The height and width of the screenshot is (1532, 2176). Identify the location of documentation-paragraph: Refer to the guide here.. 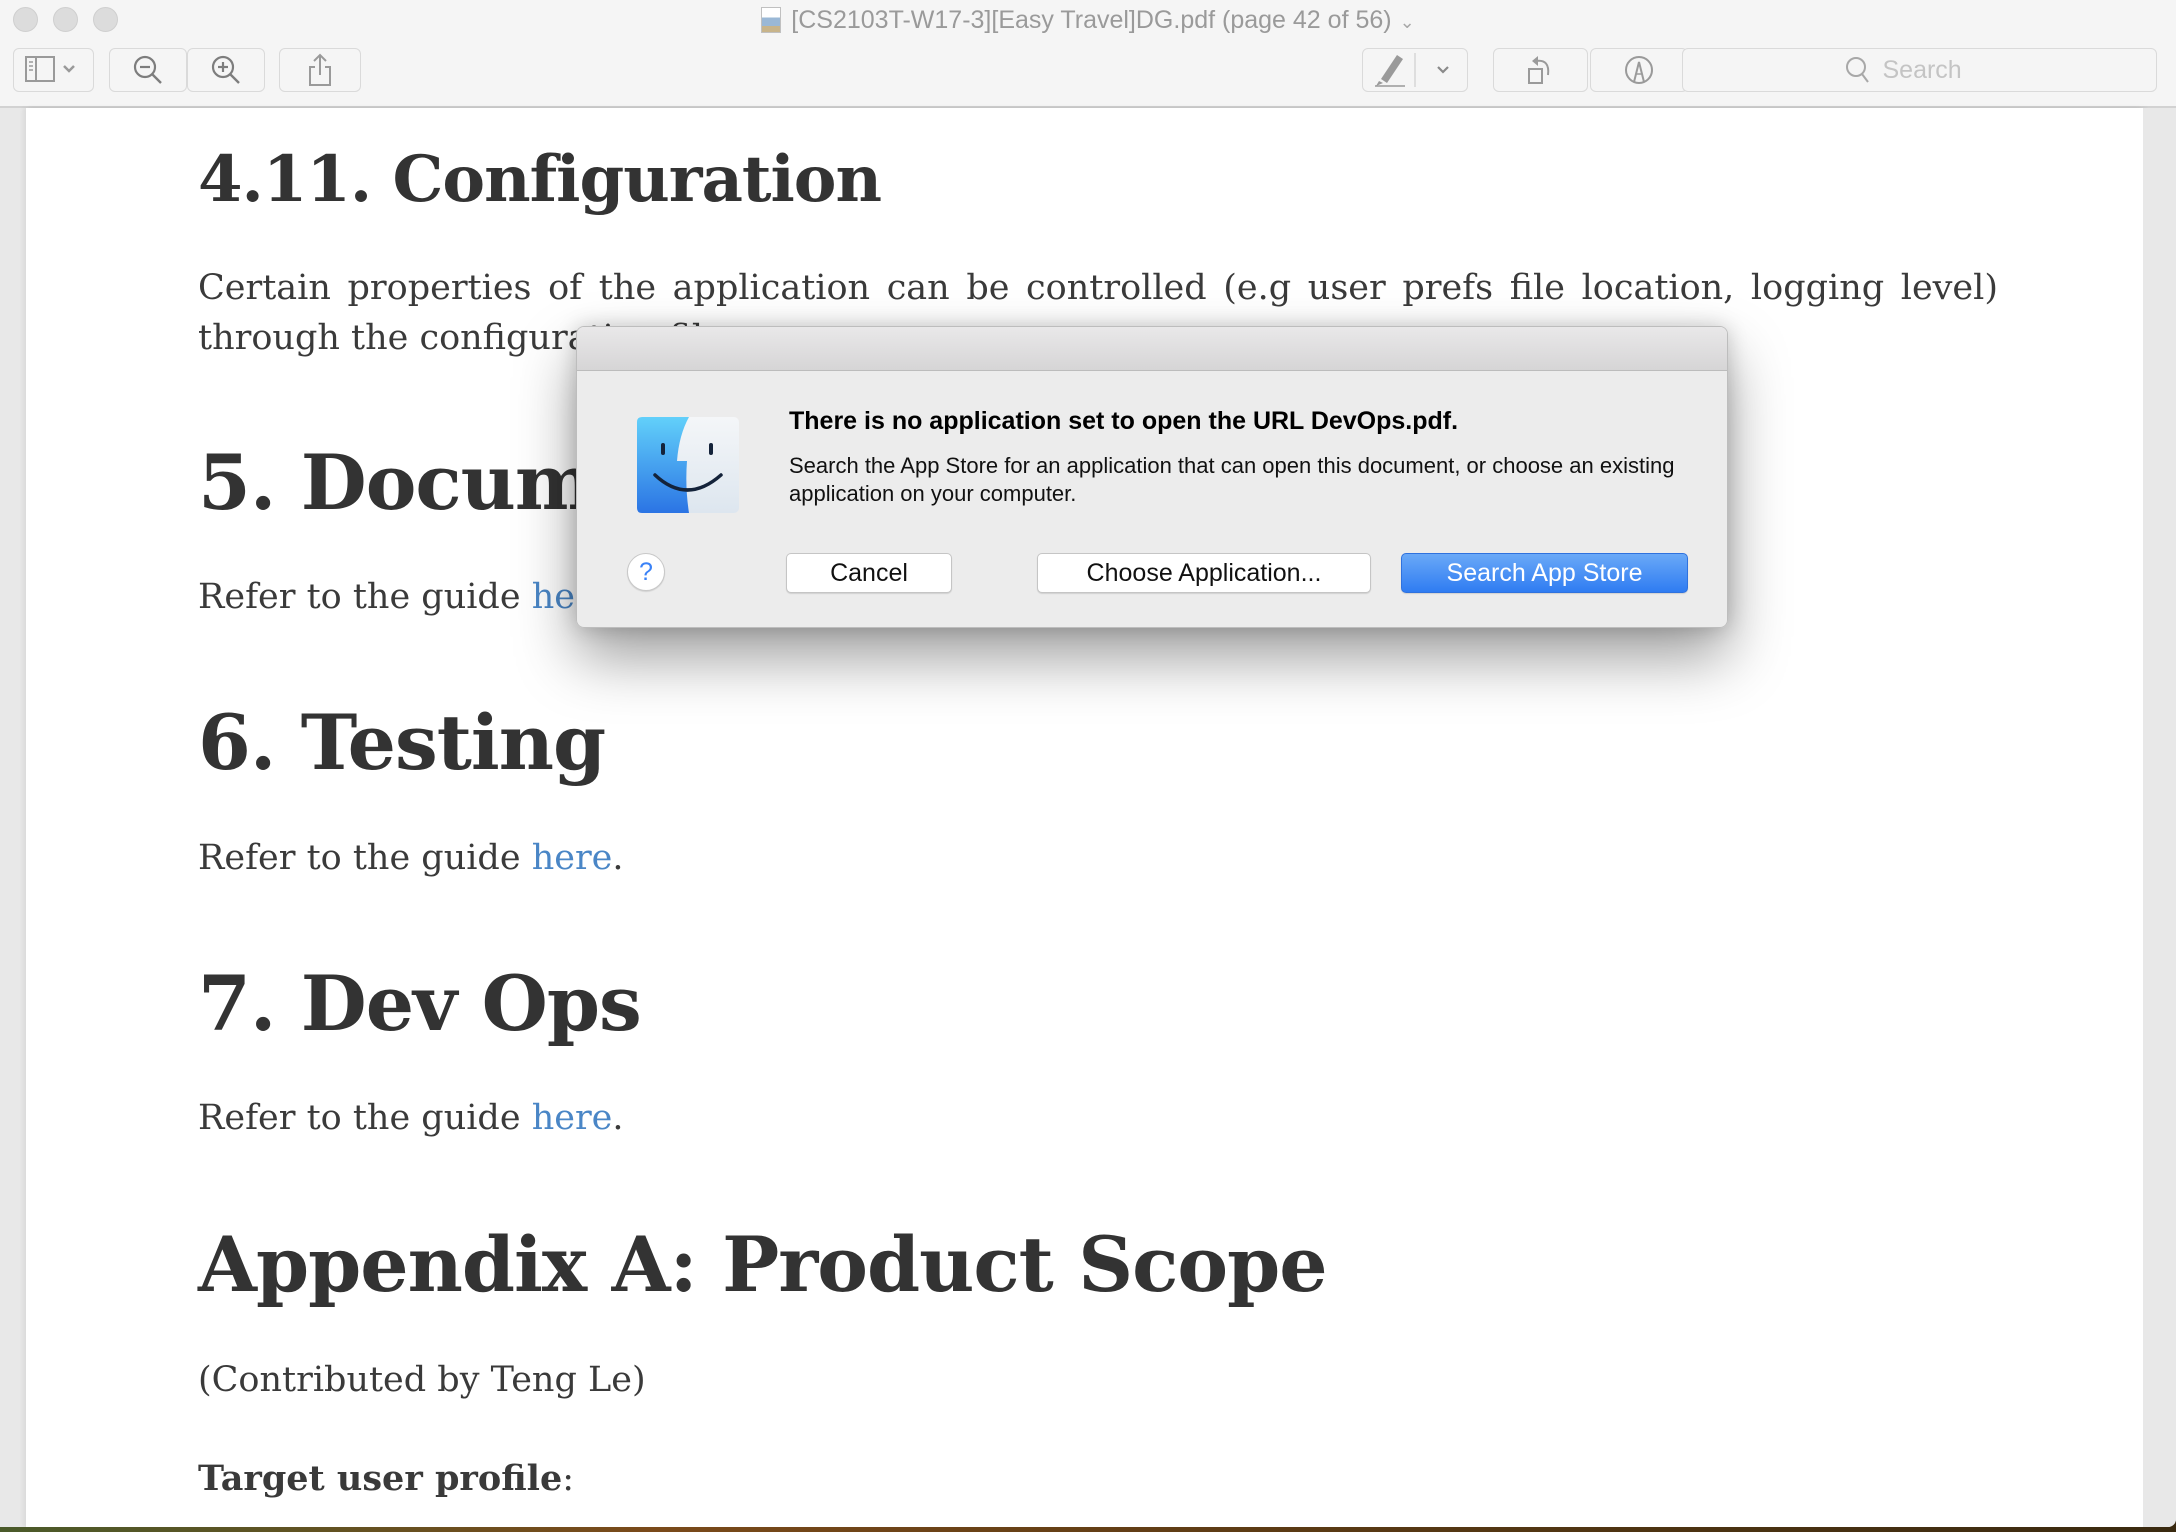
(411, 597).